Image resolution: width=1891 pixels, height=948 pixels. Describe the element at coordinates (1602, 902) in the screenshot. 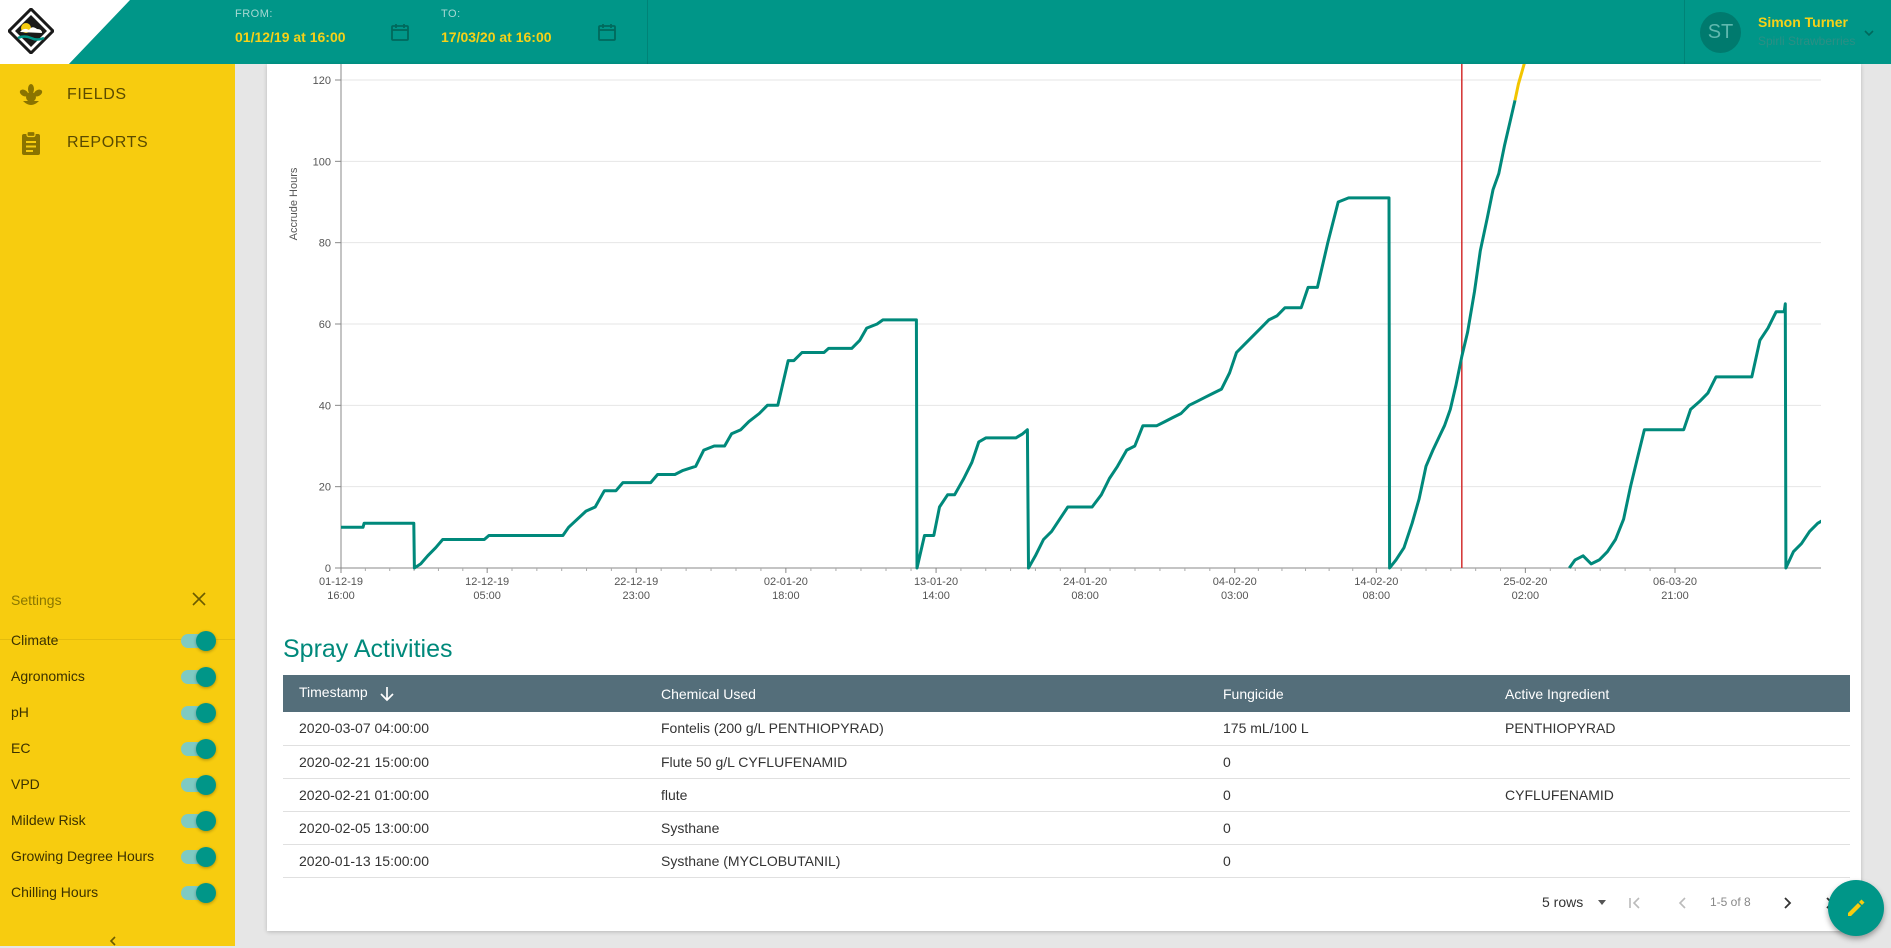

I see `caret-down-icon` at that location.